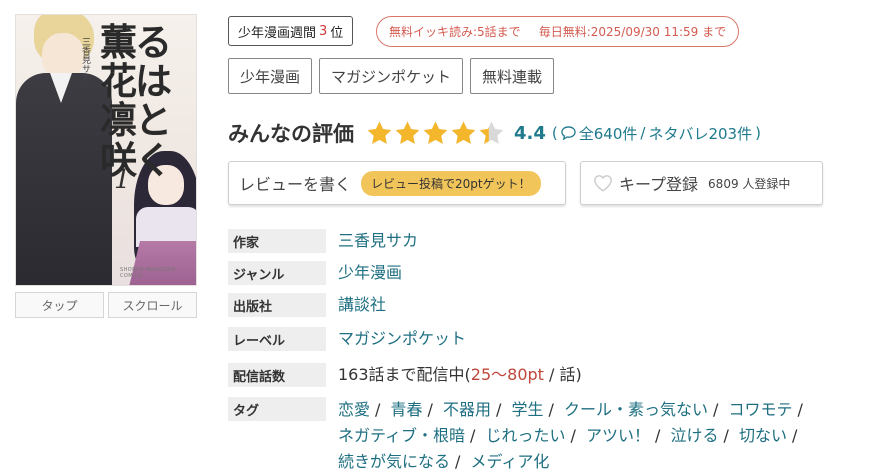  I want to click on tag-link: メディア化, so click(510, 461).